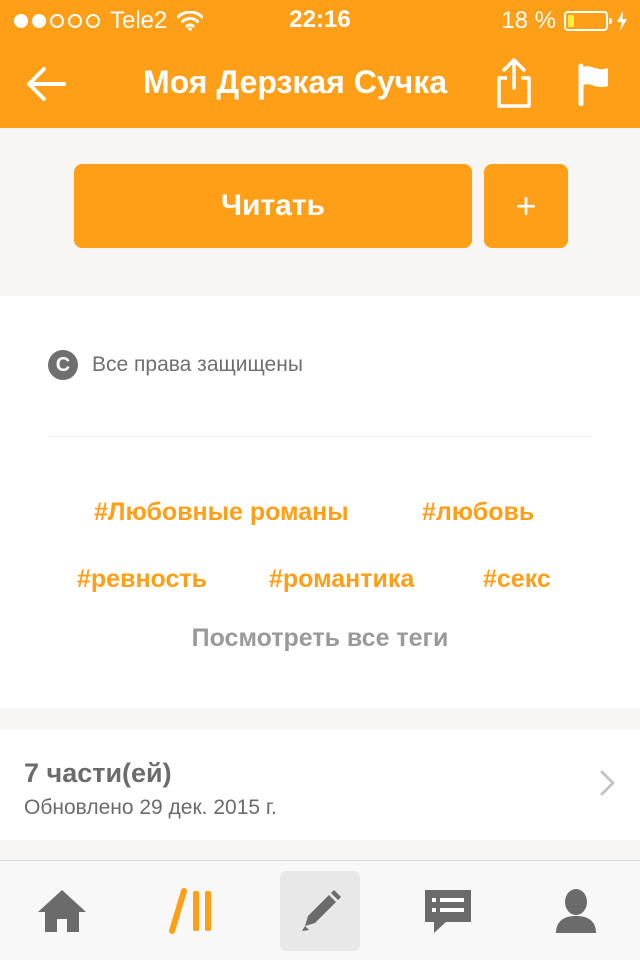 The width and height of the screenshot is (640, 960). What do you see at coordinates (320, 20) in the screenshot?
I see `status-bar: Tele2 22:16 18 %` at bounding box center [320, 20].